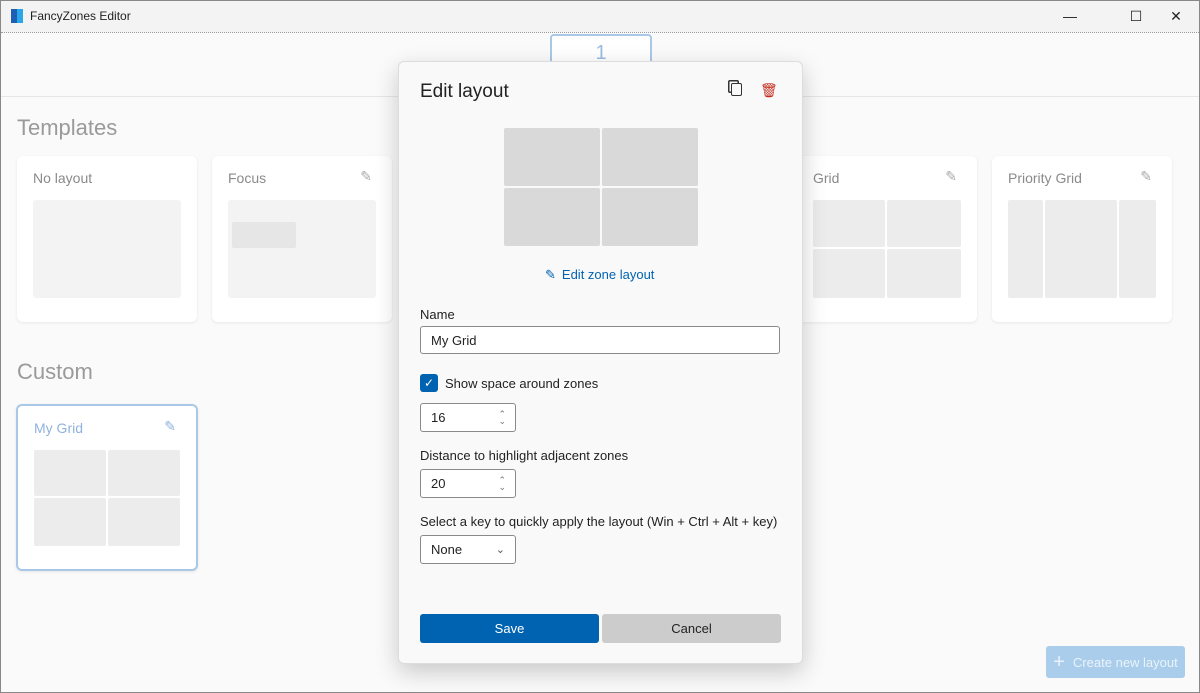 Image resolution: width=1200 pixels, height=693 pixels. I want to click on space-stepper: 16 ⌃ ⌄, so click(468, 417).